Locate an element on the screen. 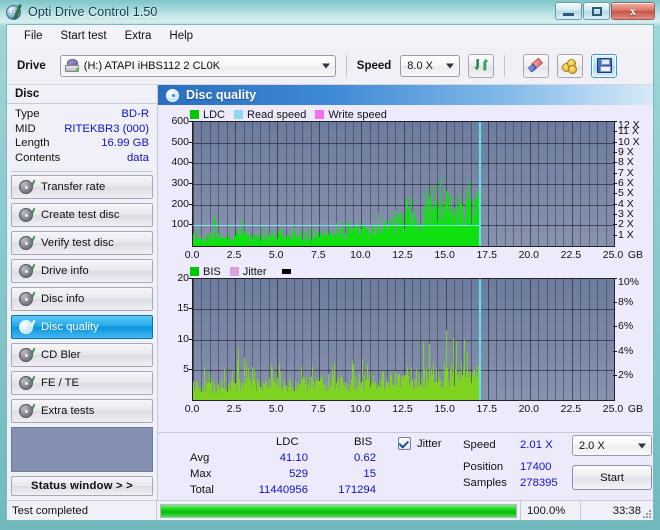  resize-grip-icon is located at coordinates (646, 513).